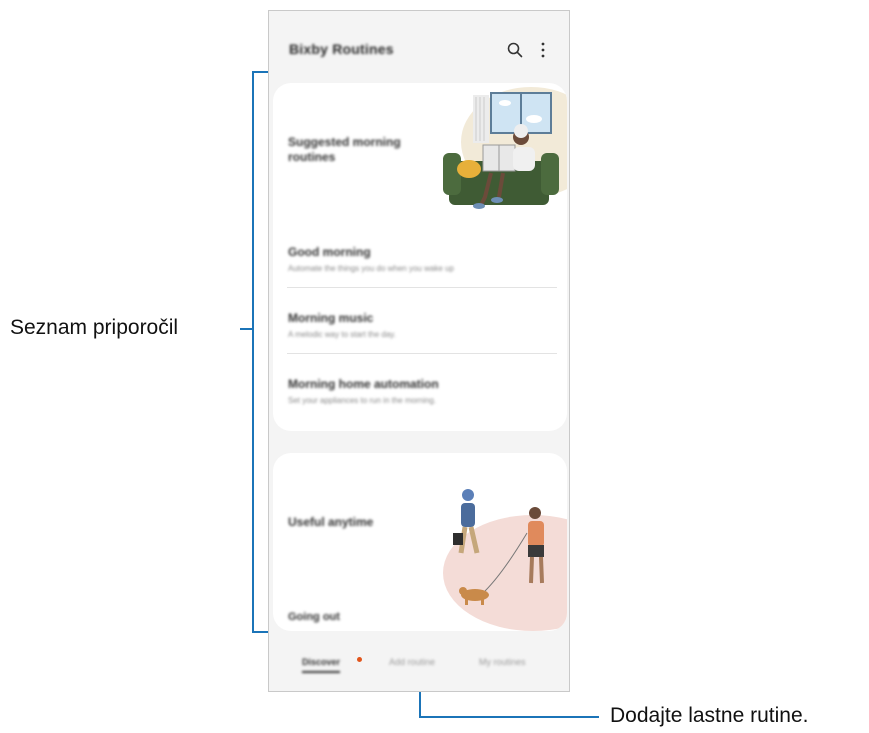 This screenshot has height=733, width=869. I want to click on add-routine-callout-label: Dodajte lastne rutine., so click(709, 715).